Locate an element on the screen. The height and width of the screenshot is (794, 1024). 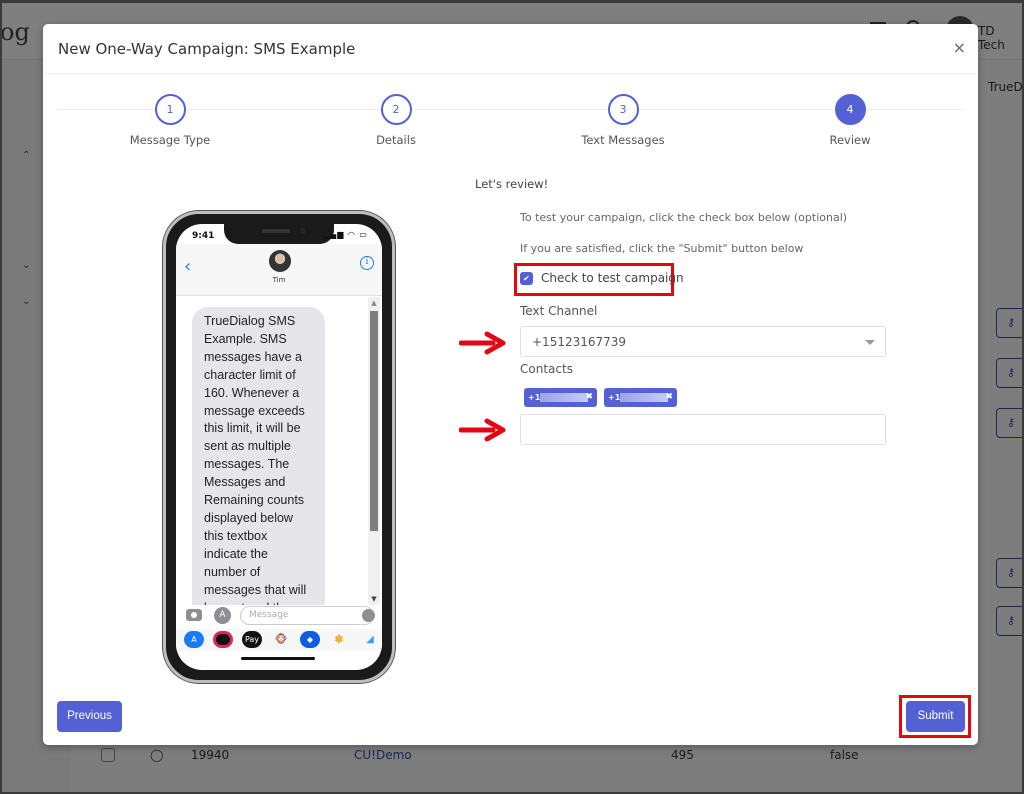
animoji-monkey-icon: 🐵 is located at coordinates (281, 639).